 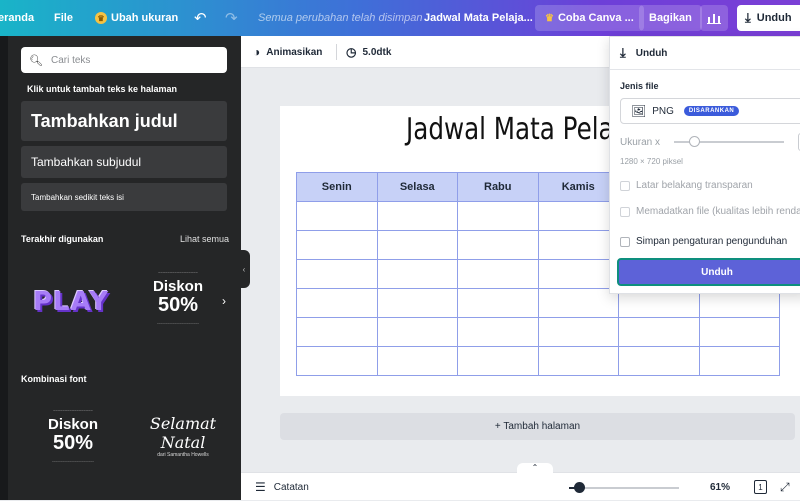 I want to click on animate-button: ◑ Animasikan, so click(x=287, y=52).